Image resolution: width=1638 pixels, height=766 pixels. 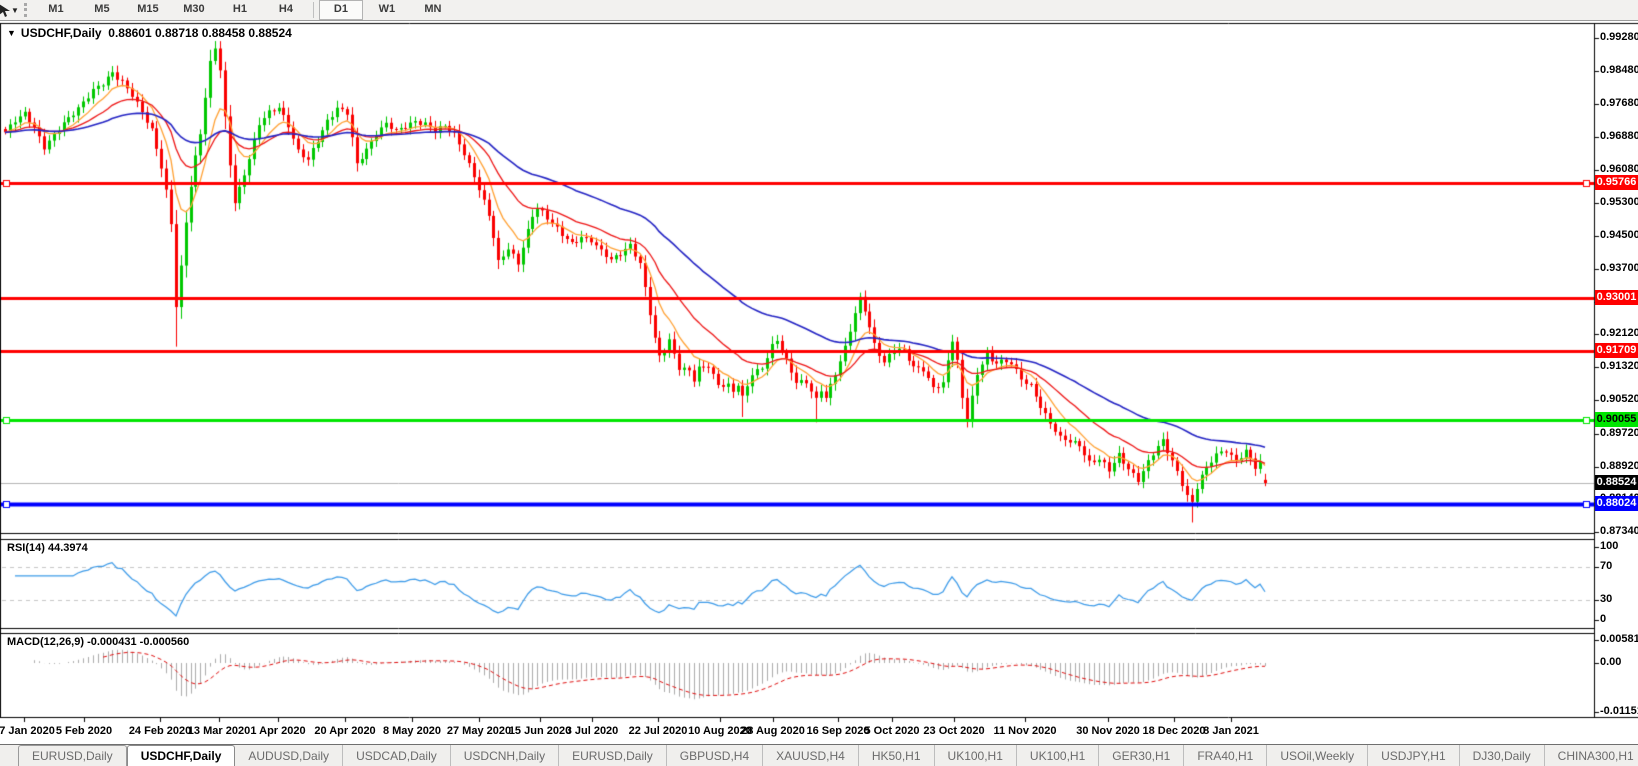 What do you see at coordinates (219, 731) in the screenshot?
I see `date-axis-label: 13 Mar 2020` at bounding box center [219, 731].